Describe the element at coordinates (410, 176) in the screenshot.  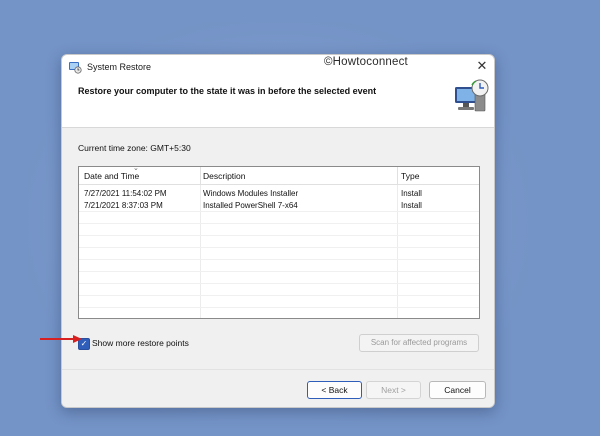
I see `column-header-type: Type` at that location.